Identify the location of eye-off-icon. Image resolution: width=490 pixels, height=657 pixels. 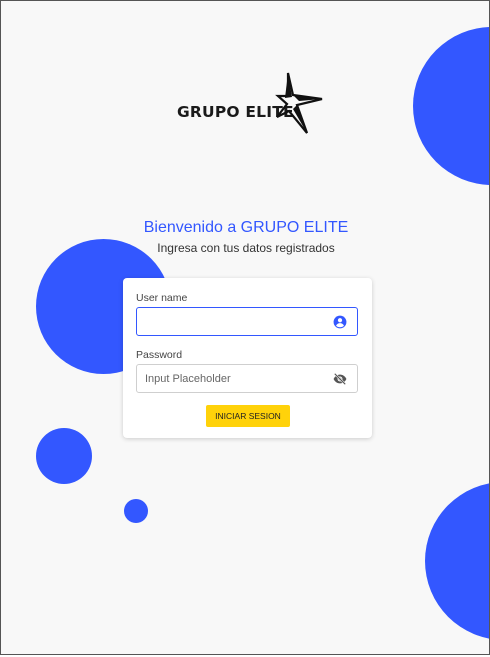
(340, 379).